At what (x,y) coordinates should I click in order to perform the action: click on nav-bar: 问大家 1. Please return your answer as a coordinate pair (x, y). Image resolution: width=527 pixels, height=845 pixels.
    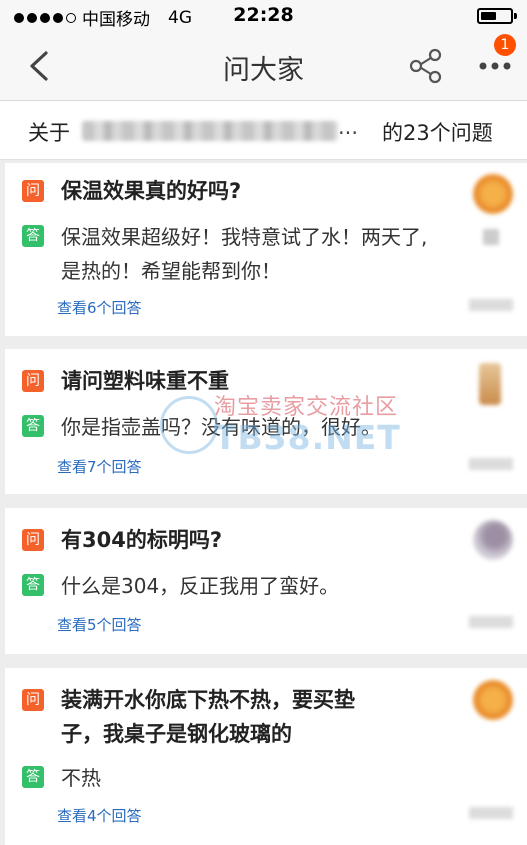
    Looking at the image, I should click on (263, 66).